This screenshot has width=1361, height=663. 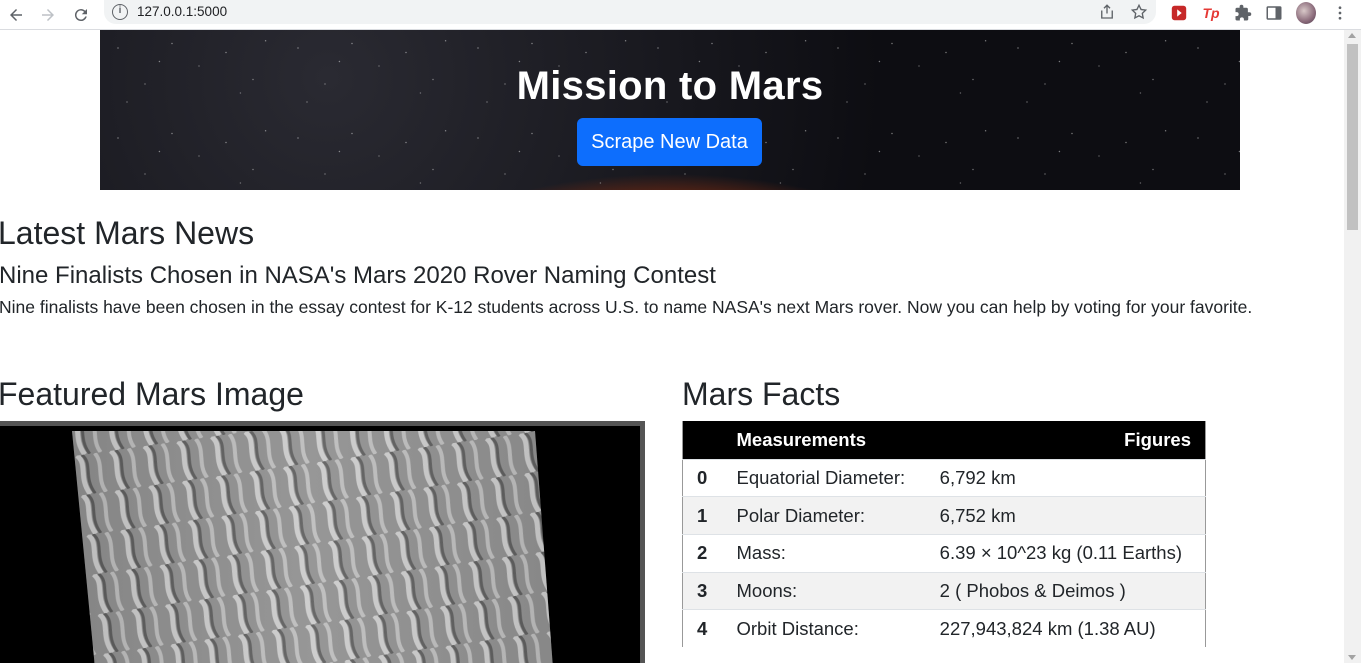 I want to click on row-measurement: Orbit Distance:, so click(x=824, y=628).